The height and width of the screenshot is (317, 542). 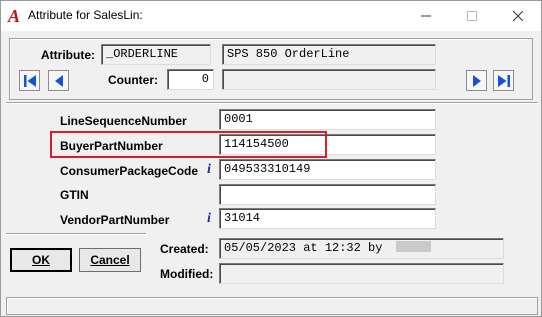 I want to click on counter-description-field, so click(x=329, y=79).